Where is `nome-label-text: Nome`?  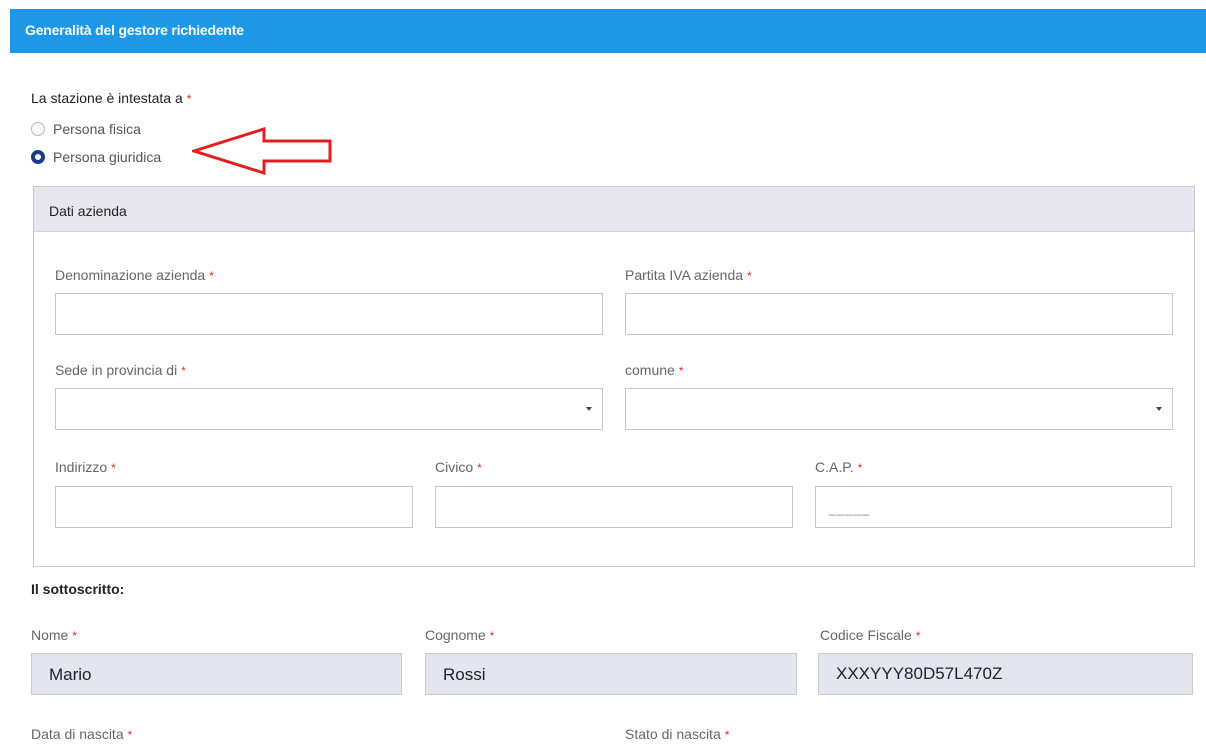 nome-label-text: Nome is located at coordinates (50, 635).